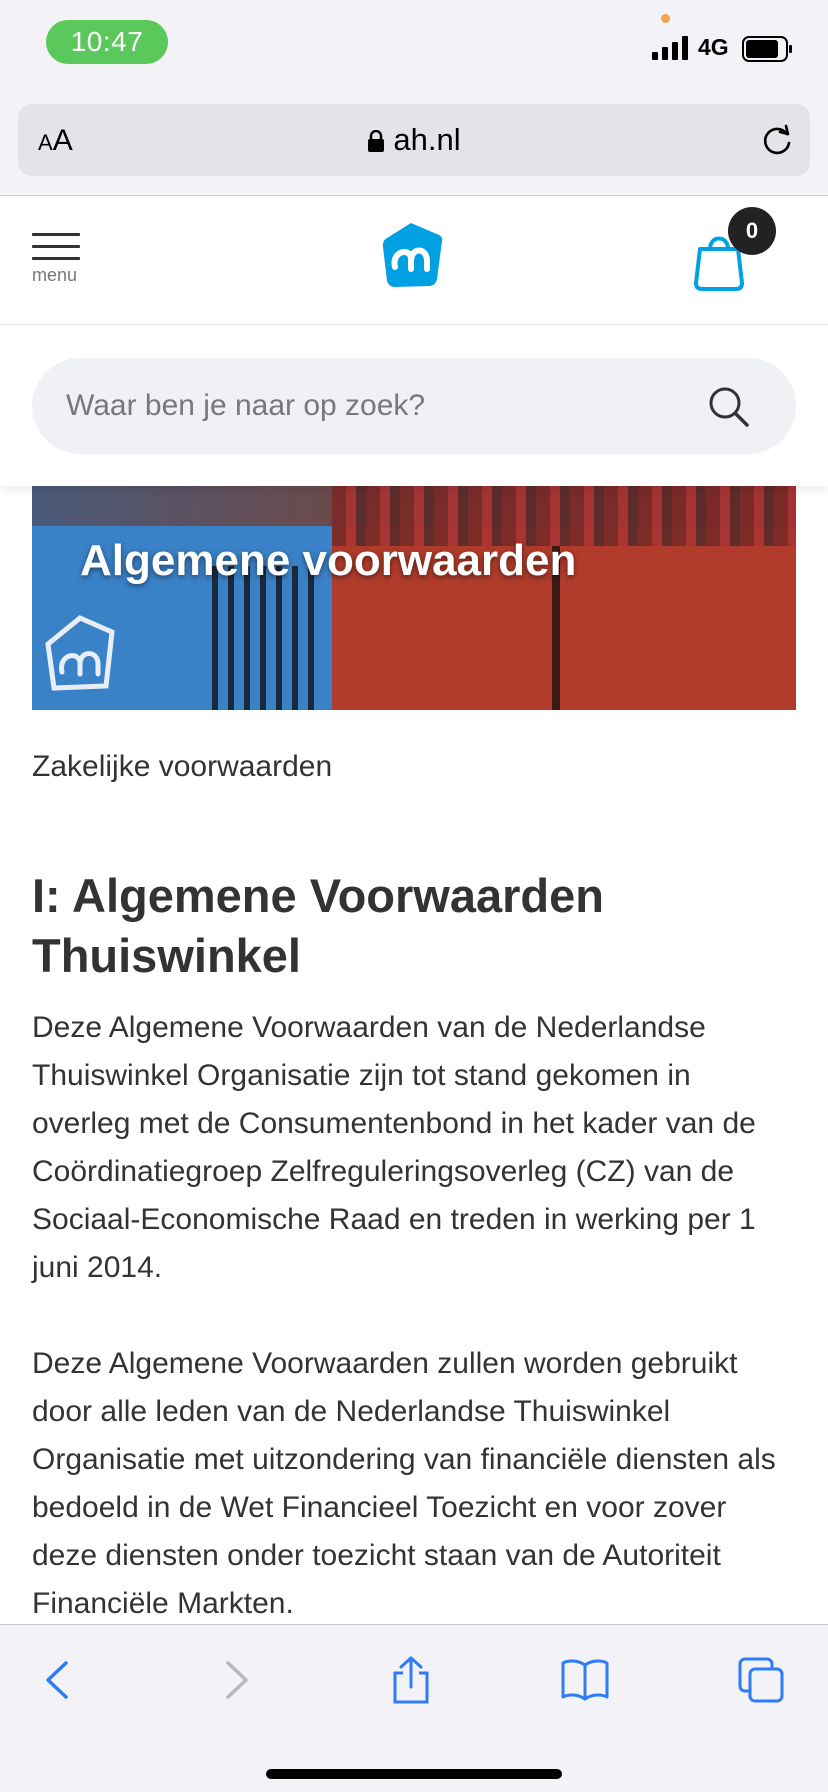  I want to click on address-bar: AA ah.nl, so click(414, 140).